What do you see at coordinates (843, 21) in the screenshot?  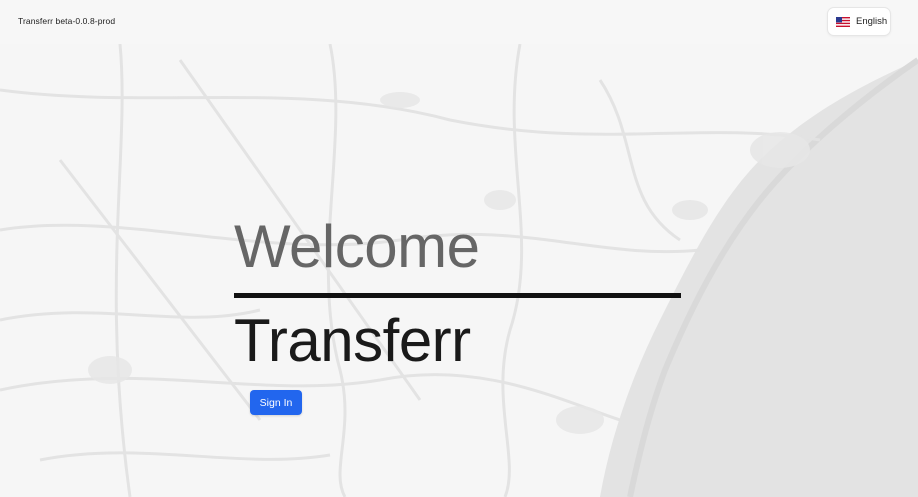 I see `us-flag-icon` at bounding box center [843, 21].